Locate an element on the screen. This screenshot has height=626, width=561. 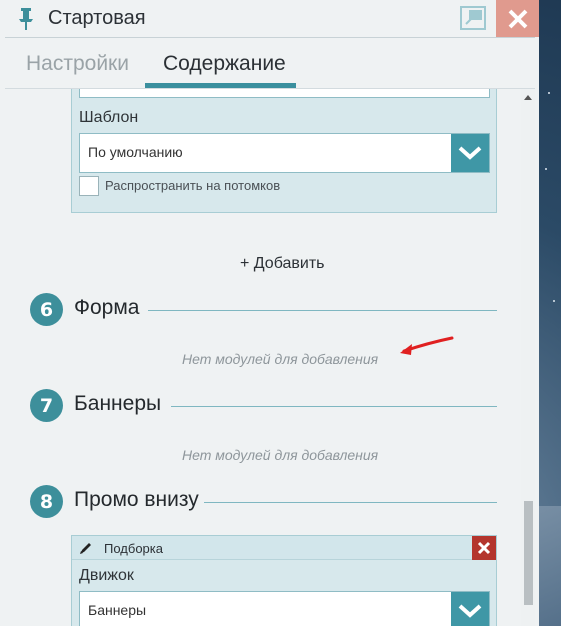
pushpin-icon is located at coordinates (26, 19).